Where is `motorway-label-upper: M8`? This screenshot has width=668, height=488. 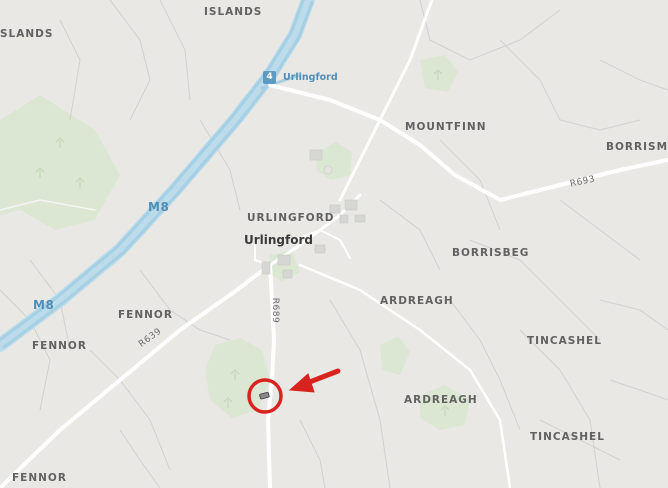
motorway-label-upper: M8 is located at coordinates (159, 207).